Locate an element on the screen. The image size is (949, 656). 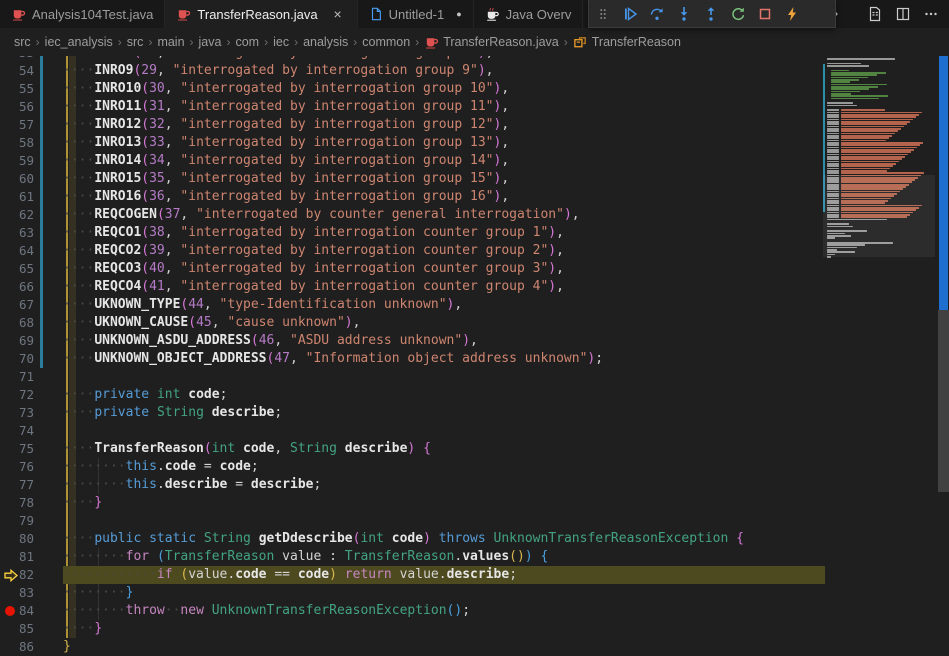
file-binary-icon is located at coordinates (875, 14).